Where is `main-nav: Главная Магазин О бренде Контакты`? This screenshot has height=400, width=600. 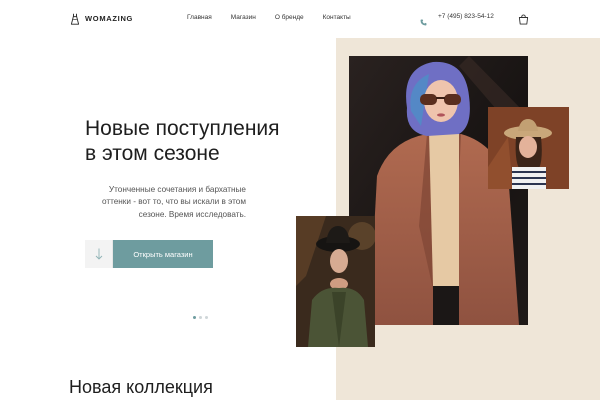
main-nav: Главная Магазин О бренде Контакты is located at coordinates (278, 17).